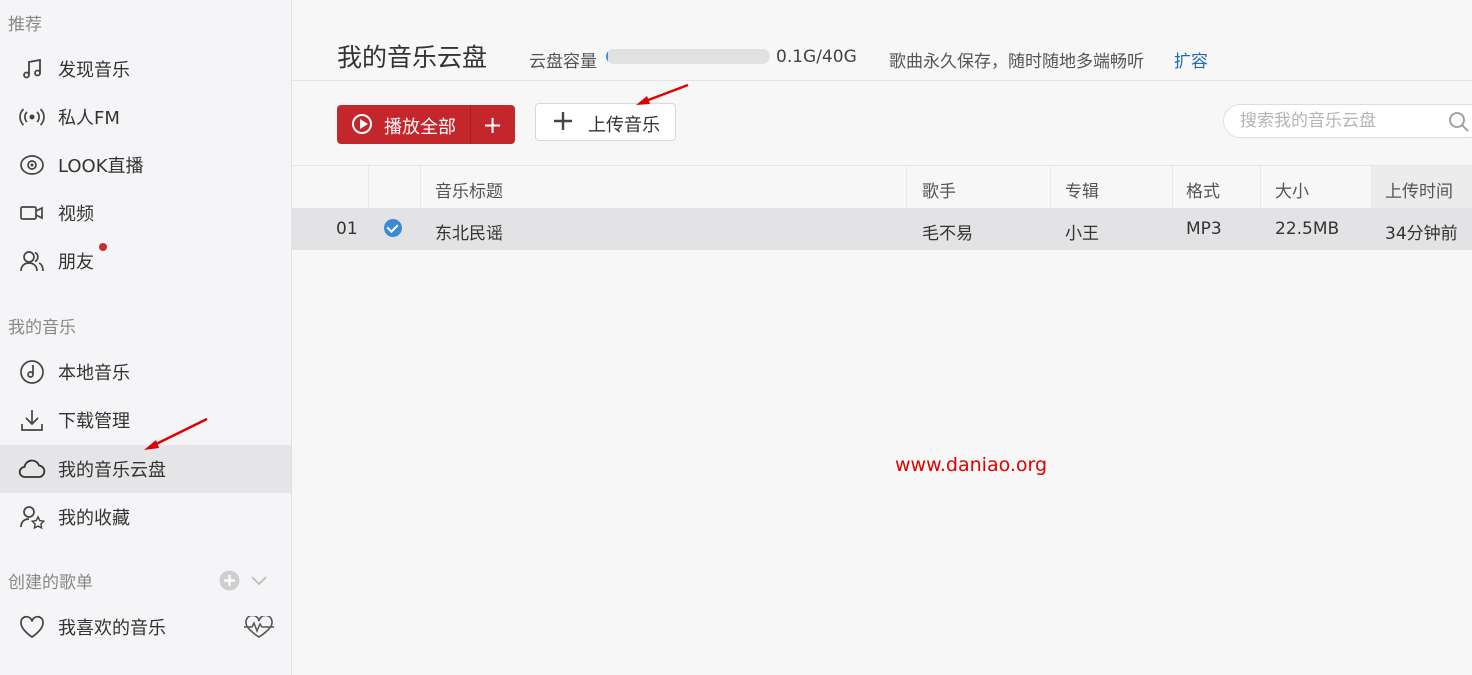 This screenshot has height=675, width=1472. Describe the element at coordinates (469, 234) in the screenshot. I see `row-title: 东北民谣` at that location.